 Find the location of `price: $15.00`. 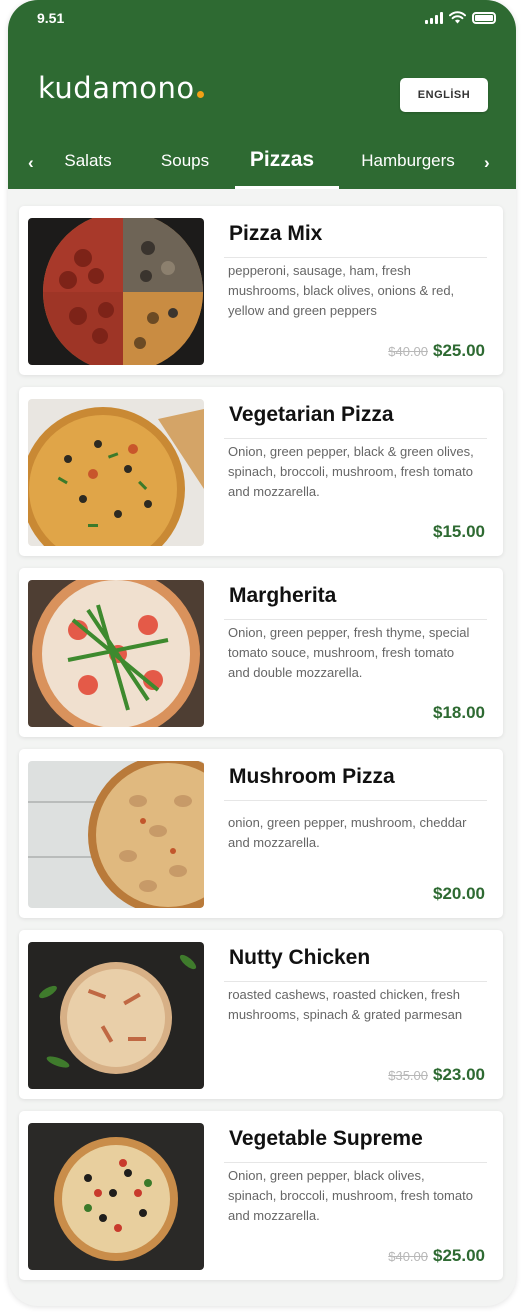

price: $15.00 is located at coordinates (459, 531).